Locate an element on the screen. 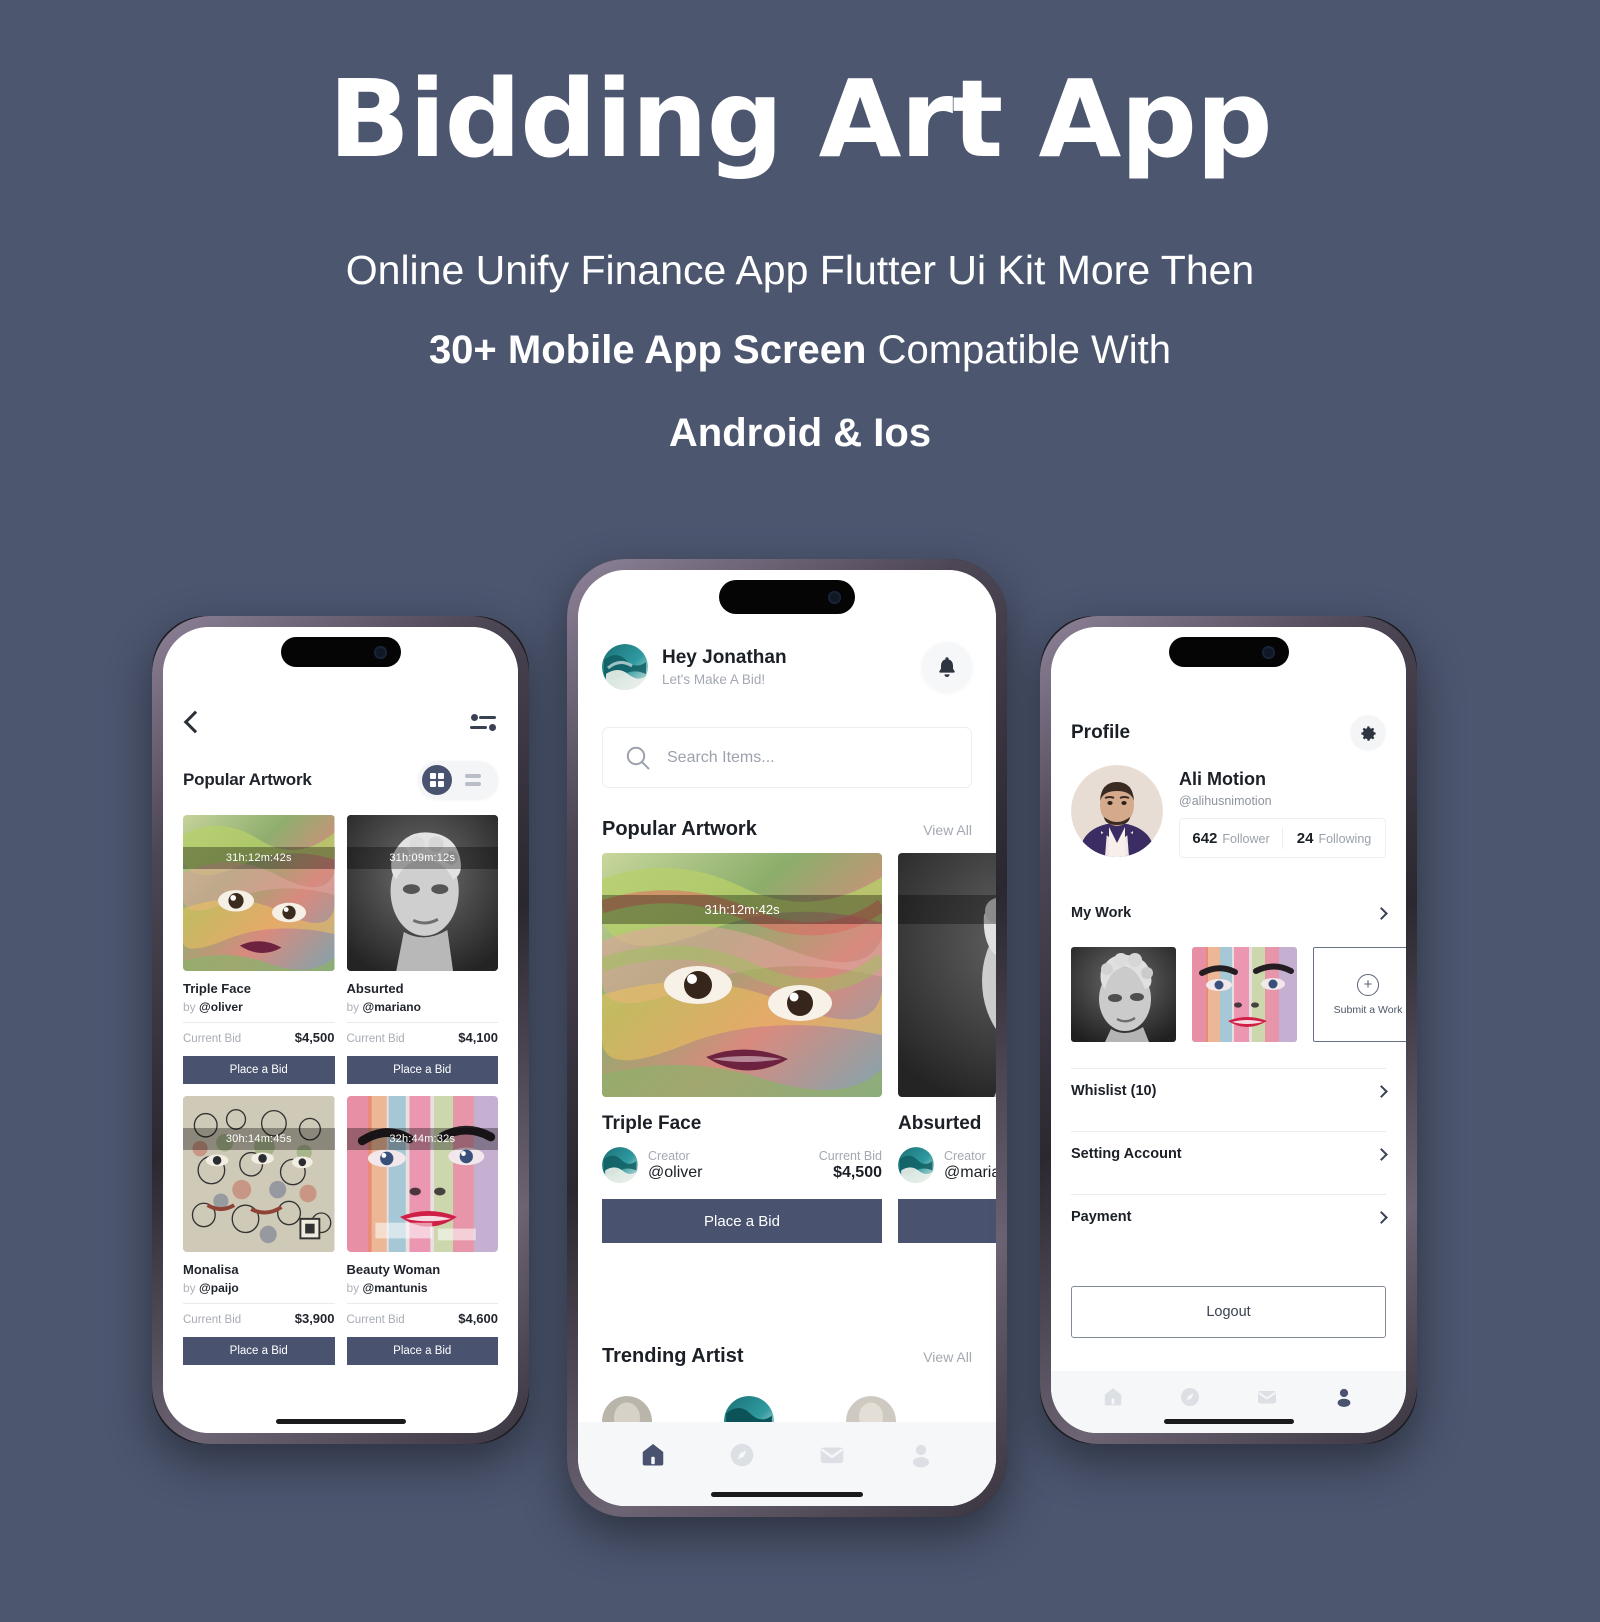 This screenshot has width=1600, height=1622. home-indicator is located at coordinates (340, 1421).